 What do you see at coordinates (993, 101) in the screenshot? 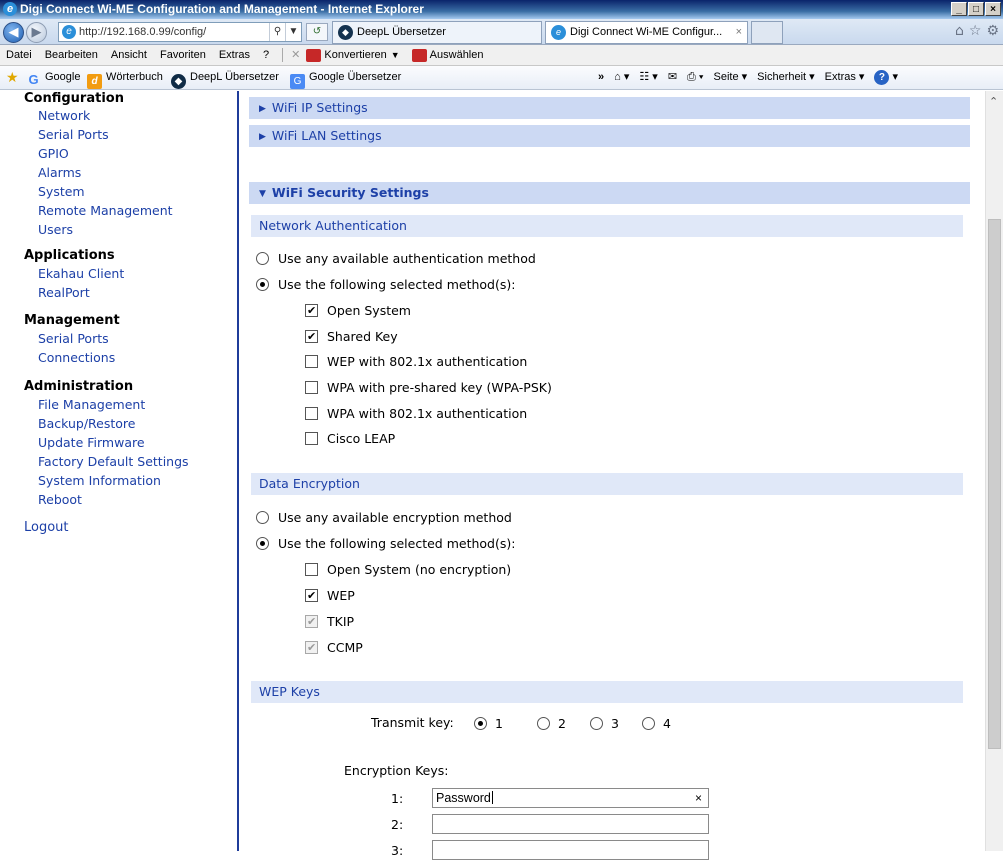
I see `scroll-up-icon: ⌃` at bounding box center [993, 101].